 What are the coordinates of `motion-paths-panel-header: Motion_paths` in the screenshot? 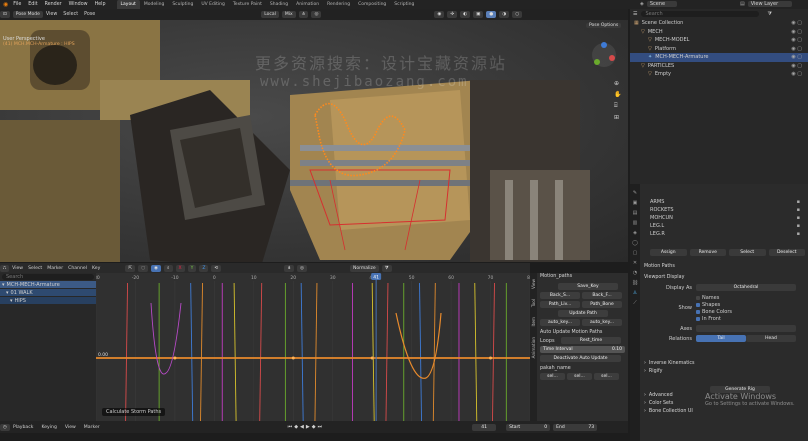 It's located at (582, 277).